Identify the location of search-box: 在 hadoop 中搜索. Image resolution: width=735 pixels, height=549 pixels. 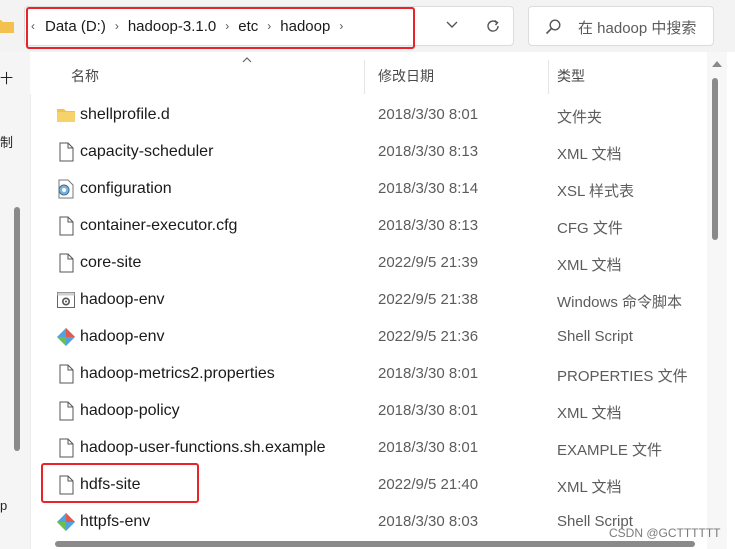
(621, 26).